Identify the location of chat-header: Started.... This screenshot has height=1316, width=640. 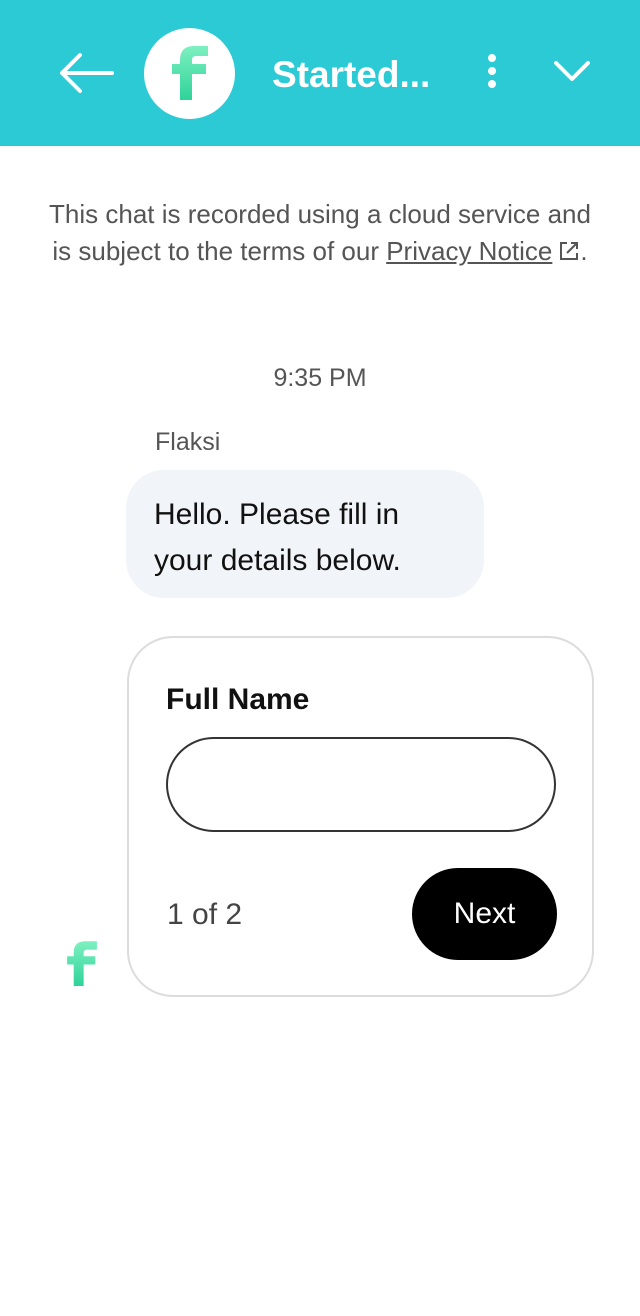
(320, 73).